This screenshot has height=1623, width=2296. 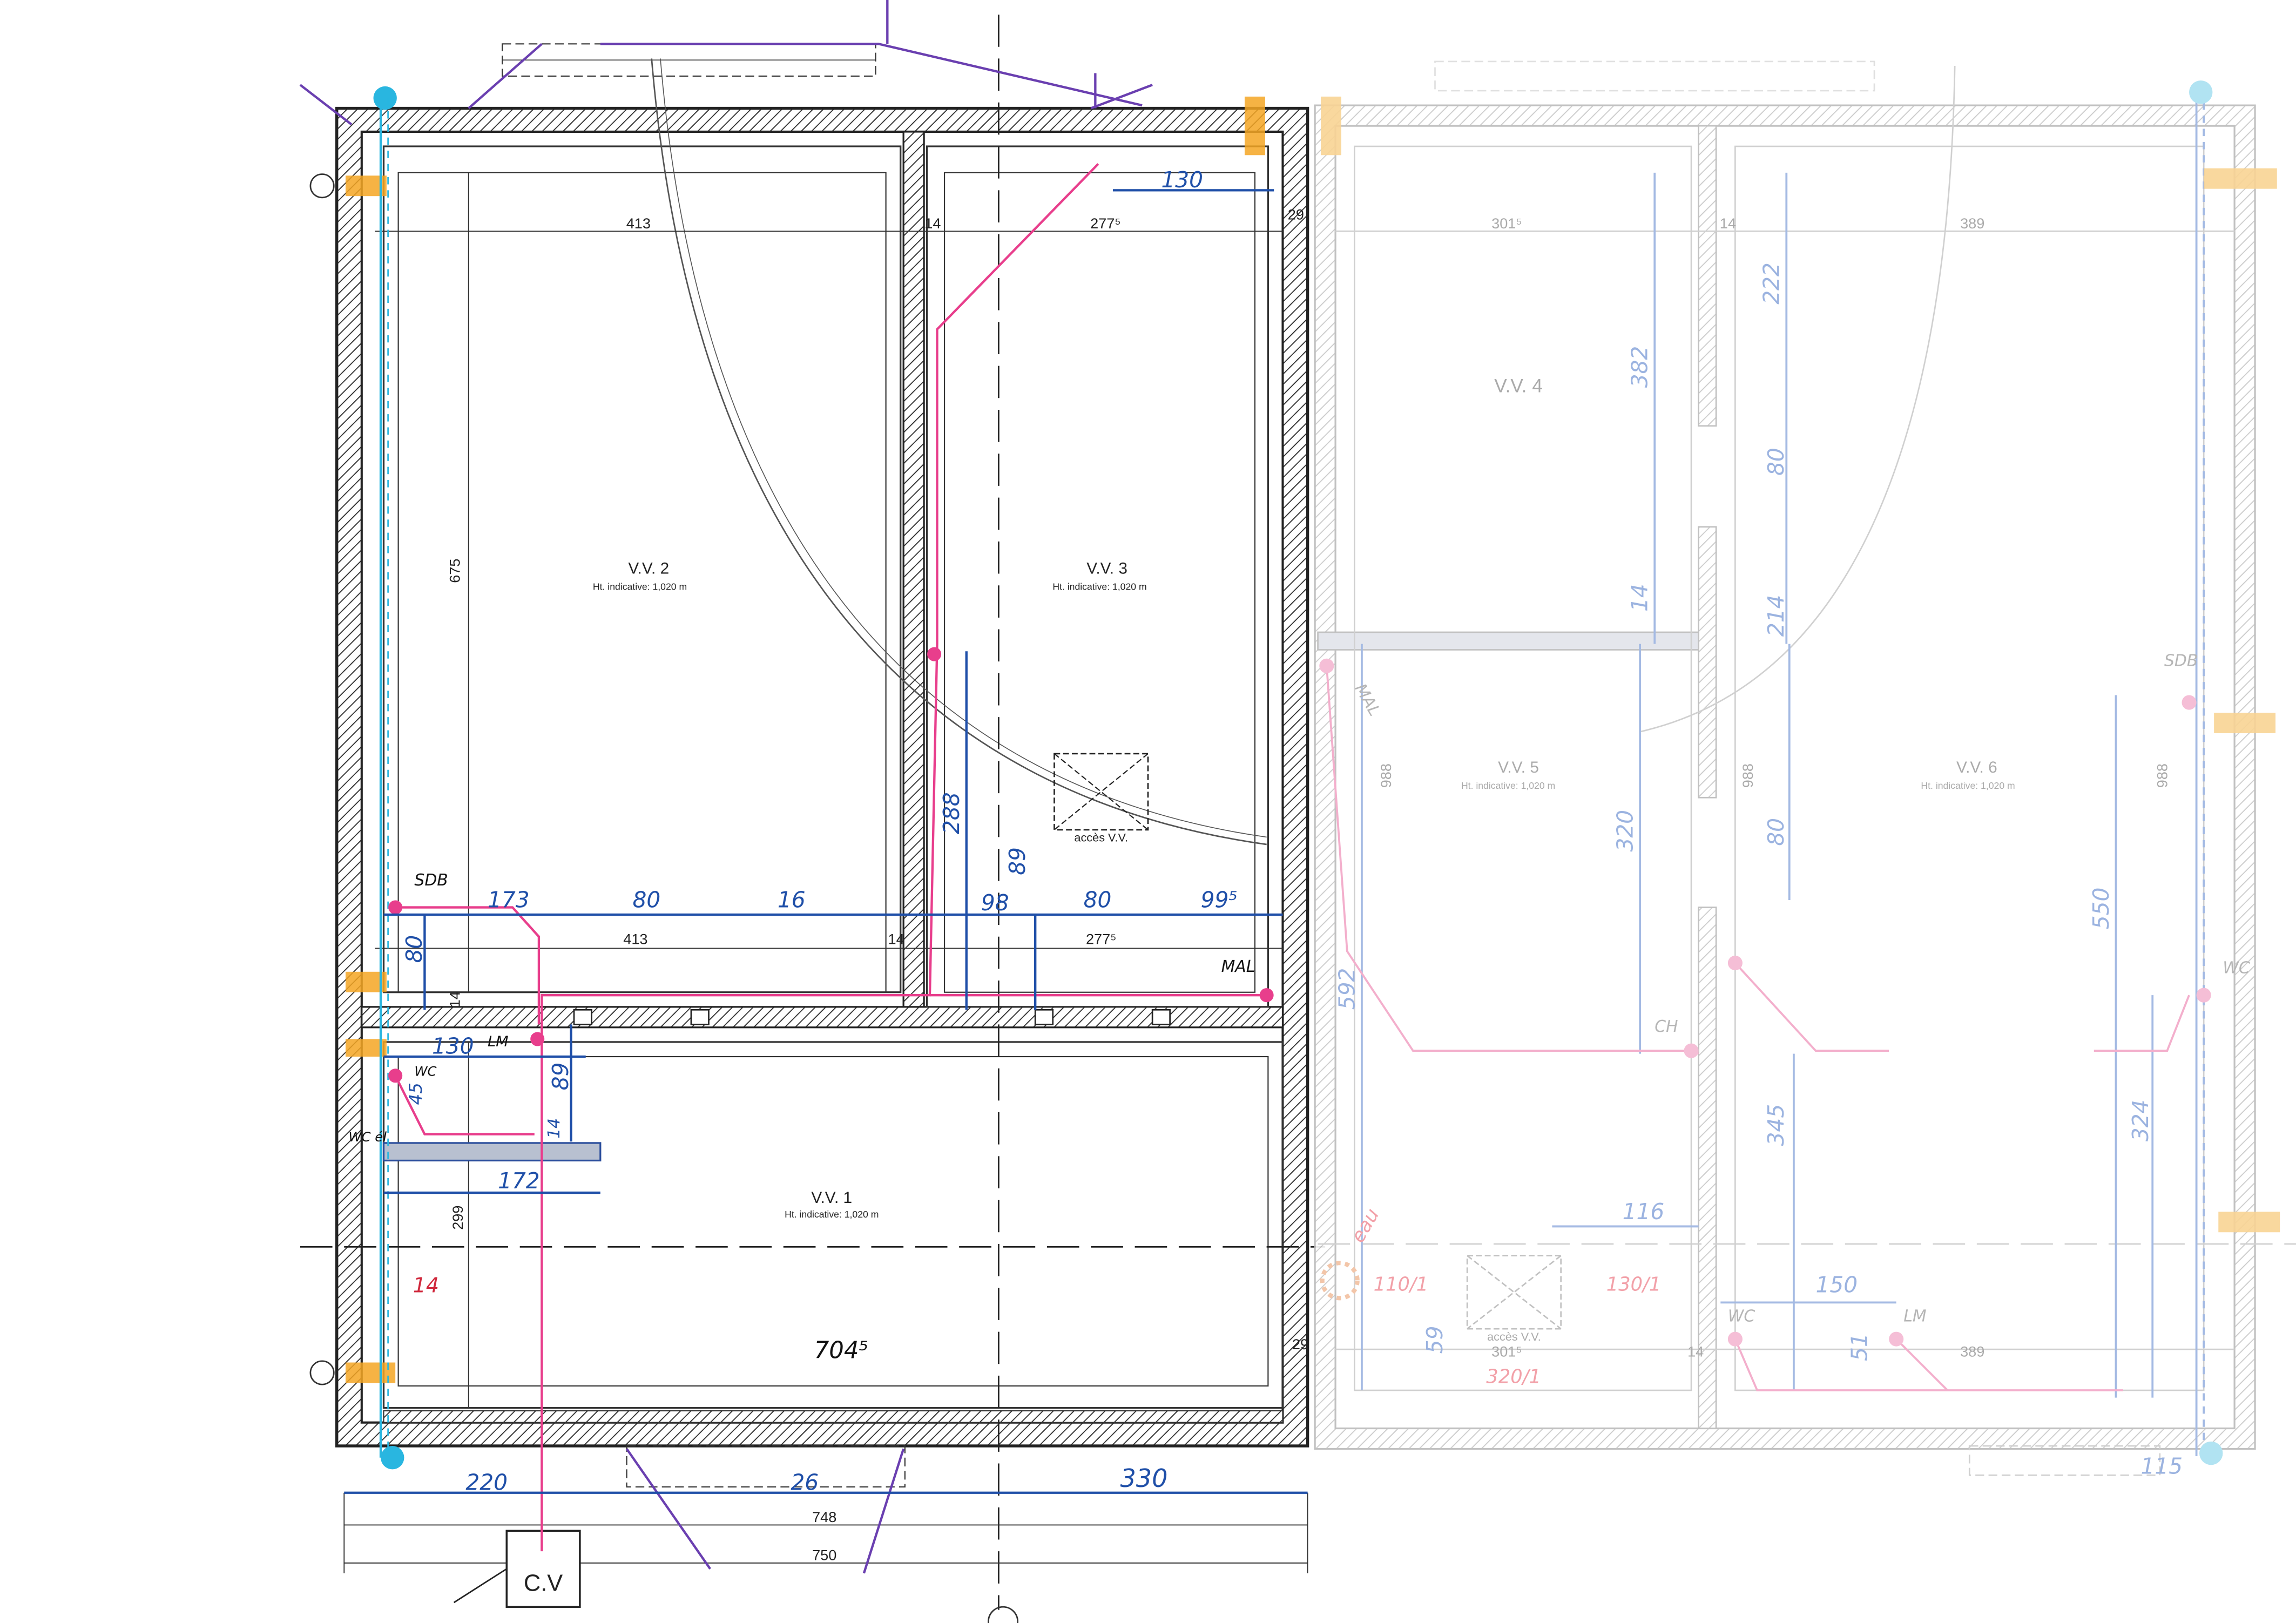 I want to click on dim-675: 675, so click(x=454, y=571).